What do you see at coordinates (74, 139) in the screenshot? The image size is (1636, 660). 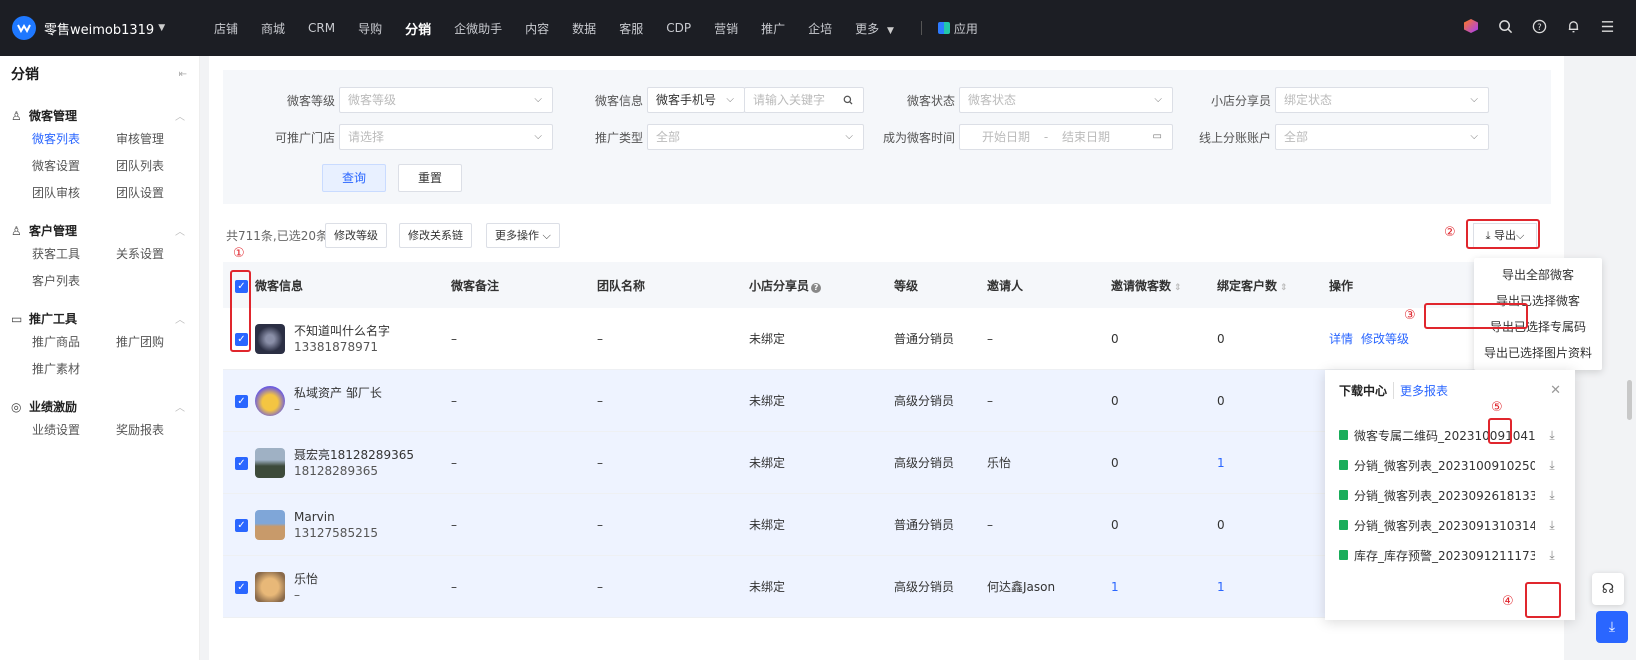 I see `sidebar-item-micro-list: 微客列表` at bounding box center [74, 139].